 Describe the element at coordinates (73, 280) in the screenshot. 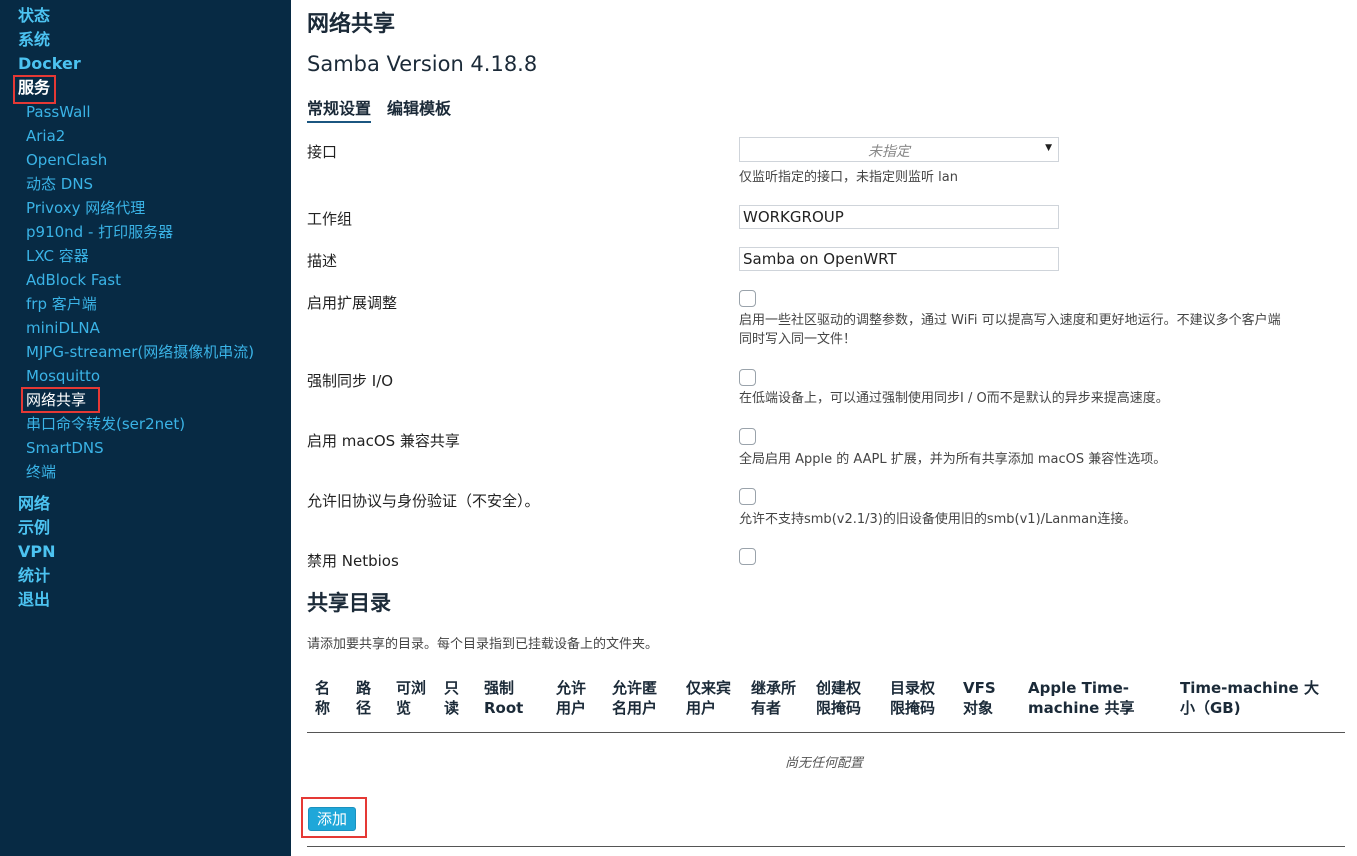

I see `nav-sub-adblock-fast: AdBlock Fast` at that location.